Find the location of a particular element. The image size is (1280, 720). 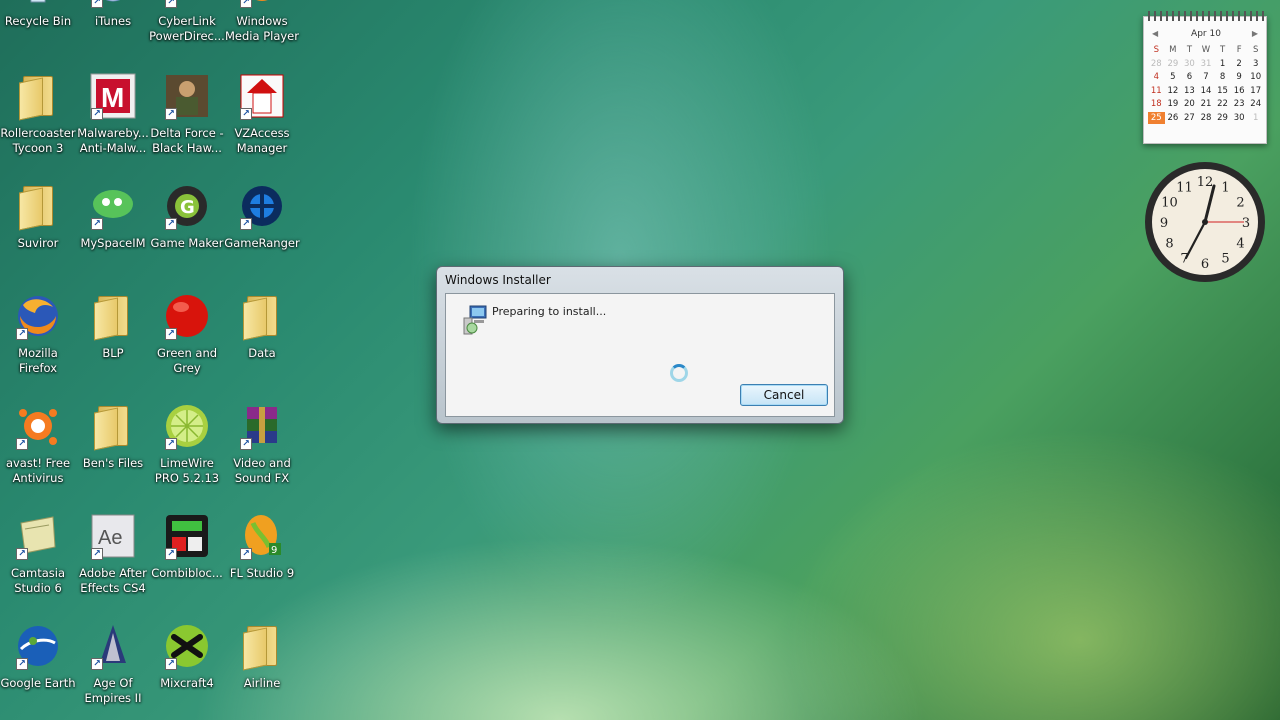

calendar-day: 7 is located at coordinates (1206, 77).